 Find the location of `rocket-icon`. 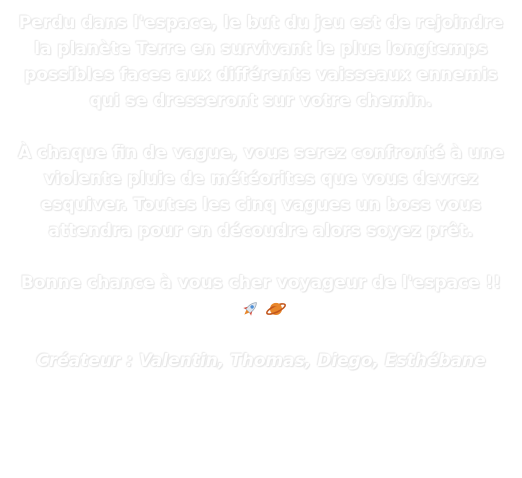

rocket-icon is located at coordinates (250, 309).